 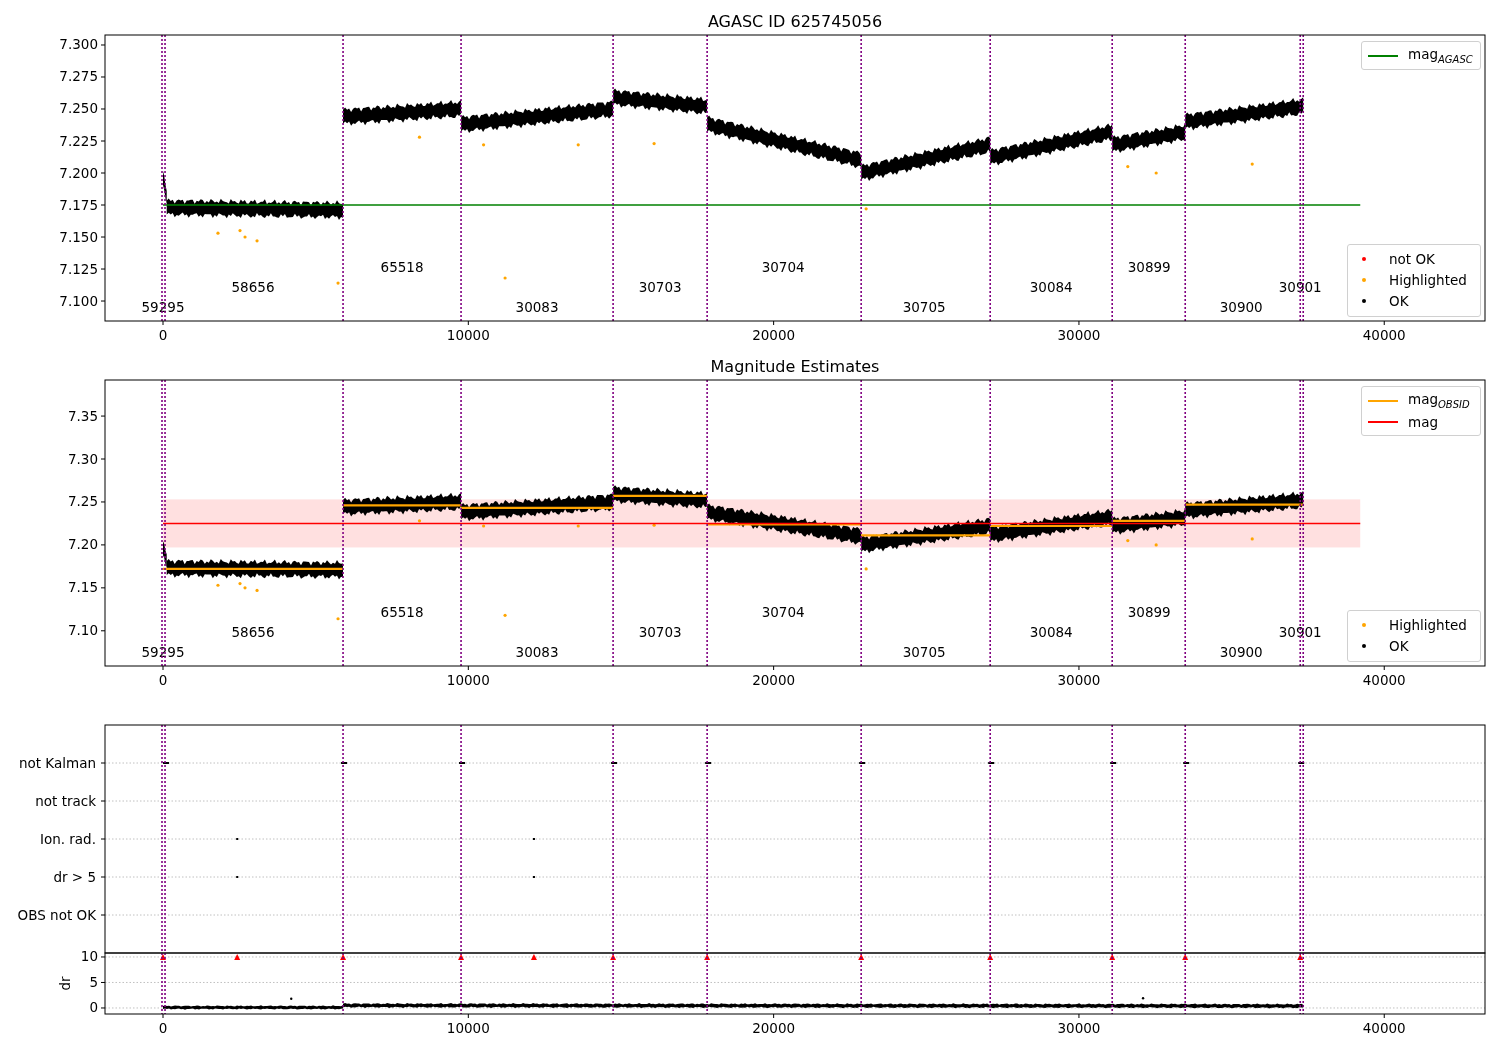 I want to click on chart-title: Magnitude Estimates, so click(x=795, y=366).